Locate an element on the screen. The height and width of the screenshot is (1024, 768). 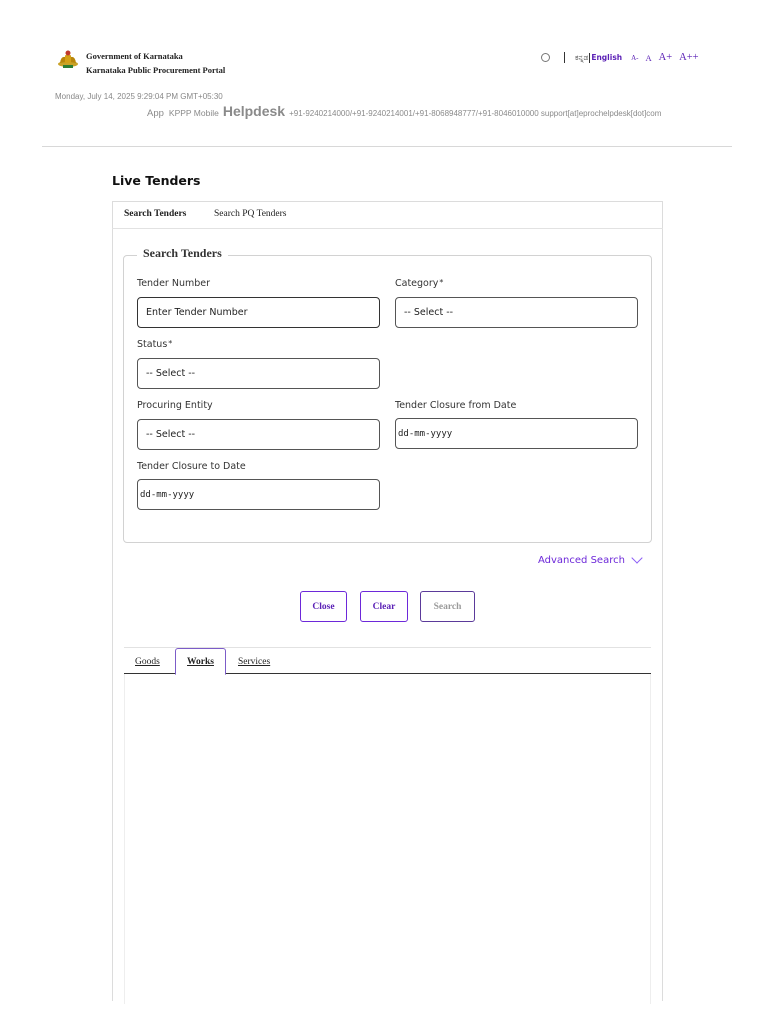
category-label: Category* is located at coordinates (419, 283).